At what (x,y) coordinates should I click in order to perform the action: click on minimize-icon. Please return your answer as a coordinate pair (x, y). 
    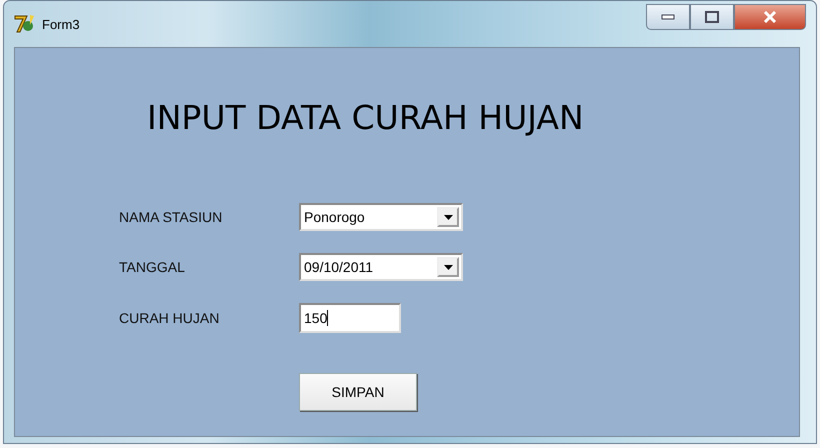
    Looking at the image, I should click on (668, 17).